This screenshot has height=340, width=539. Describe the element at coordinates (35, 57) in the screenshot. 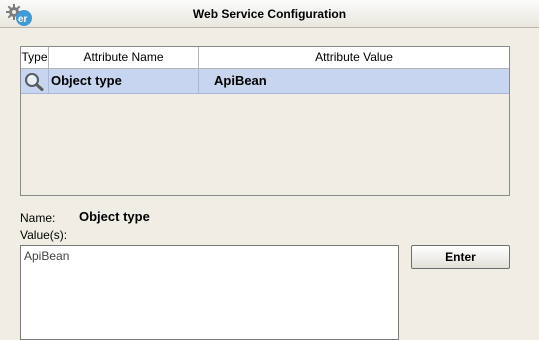

I see `column-header-type: Type` at that location.